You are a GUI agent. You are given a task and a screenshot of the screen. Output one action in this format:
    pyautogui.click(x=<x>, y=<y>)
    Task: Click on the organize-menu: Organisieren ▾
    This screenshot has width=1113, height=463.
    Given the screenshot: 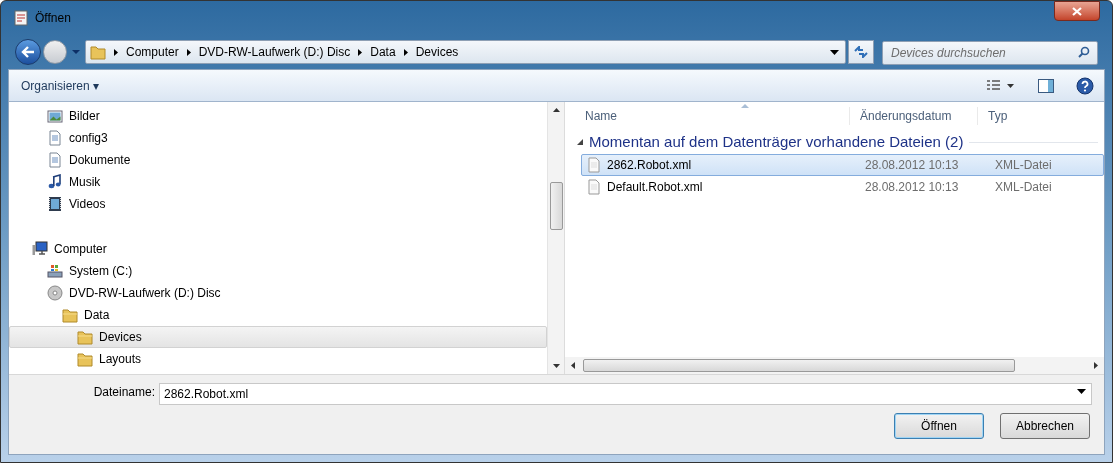 What is the action you would take?
    pyautogui.click(x=60, y=85)
    